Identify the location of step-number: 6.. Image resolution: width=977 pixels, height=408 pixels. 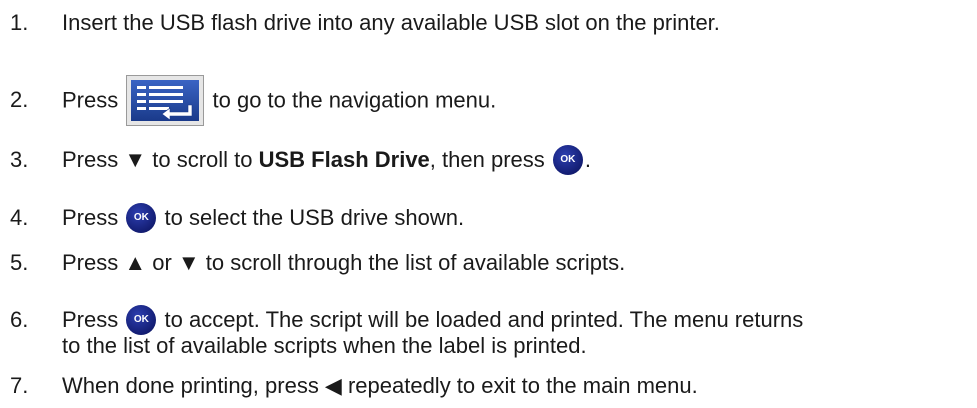
(19, 319).